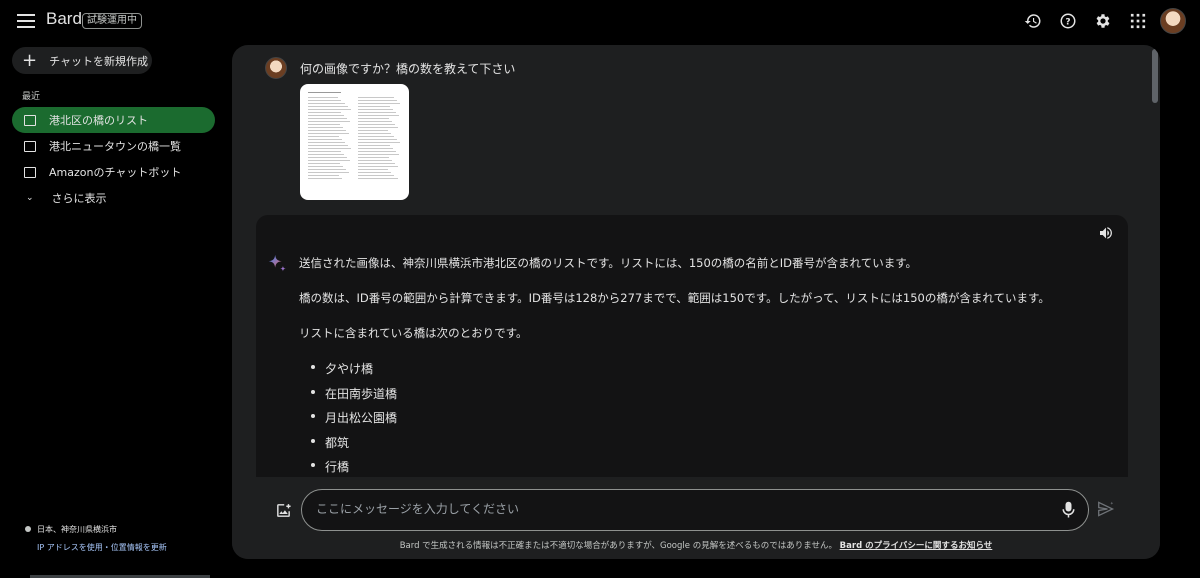 Image resolution: width=1200 pixels, height=578 pixels. I want to click on sidebar-item-label: Amazonのチャットボット, so click(115, 172).